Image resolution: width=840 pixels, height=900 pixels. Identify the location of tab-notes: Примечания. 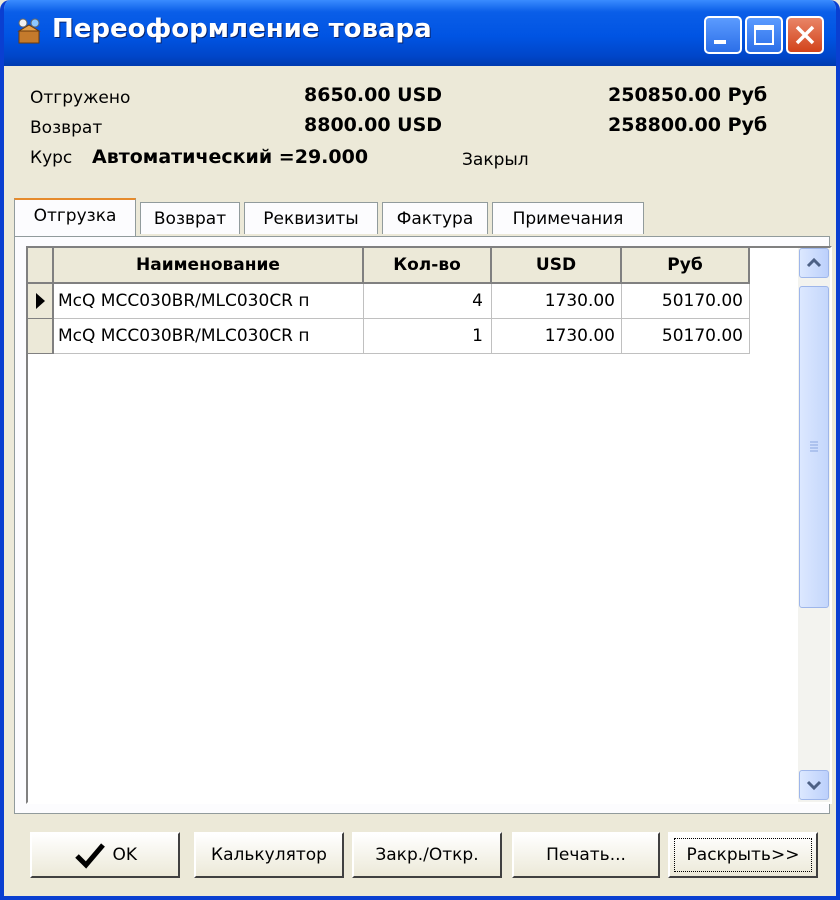
(568, 218).